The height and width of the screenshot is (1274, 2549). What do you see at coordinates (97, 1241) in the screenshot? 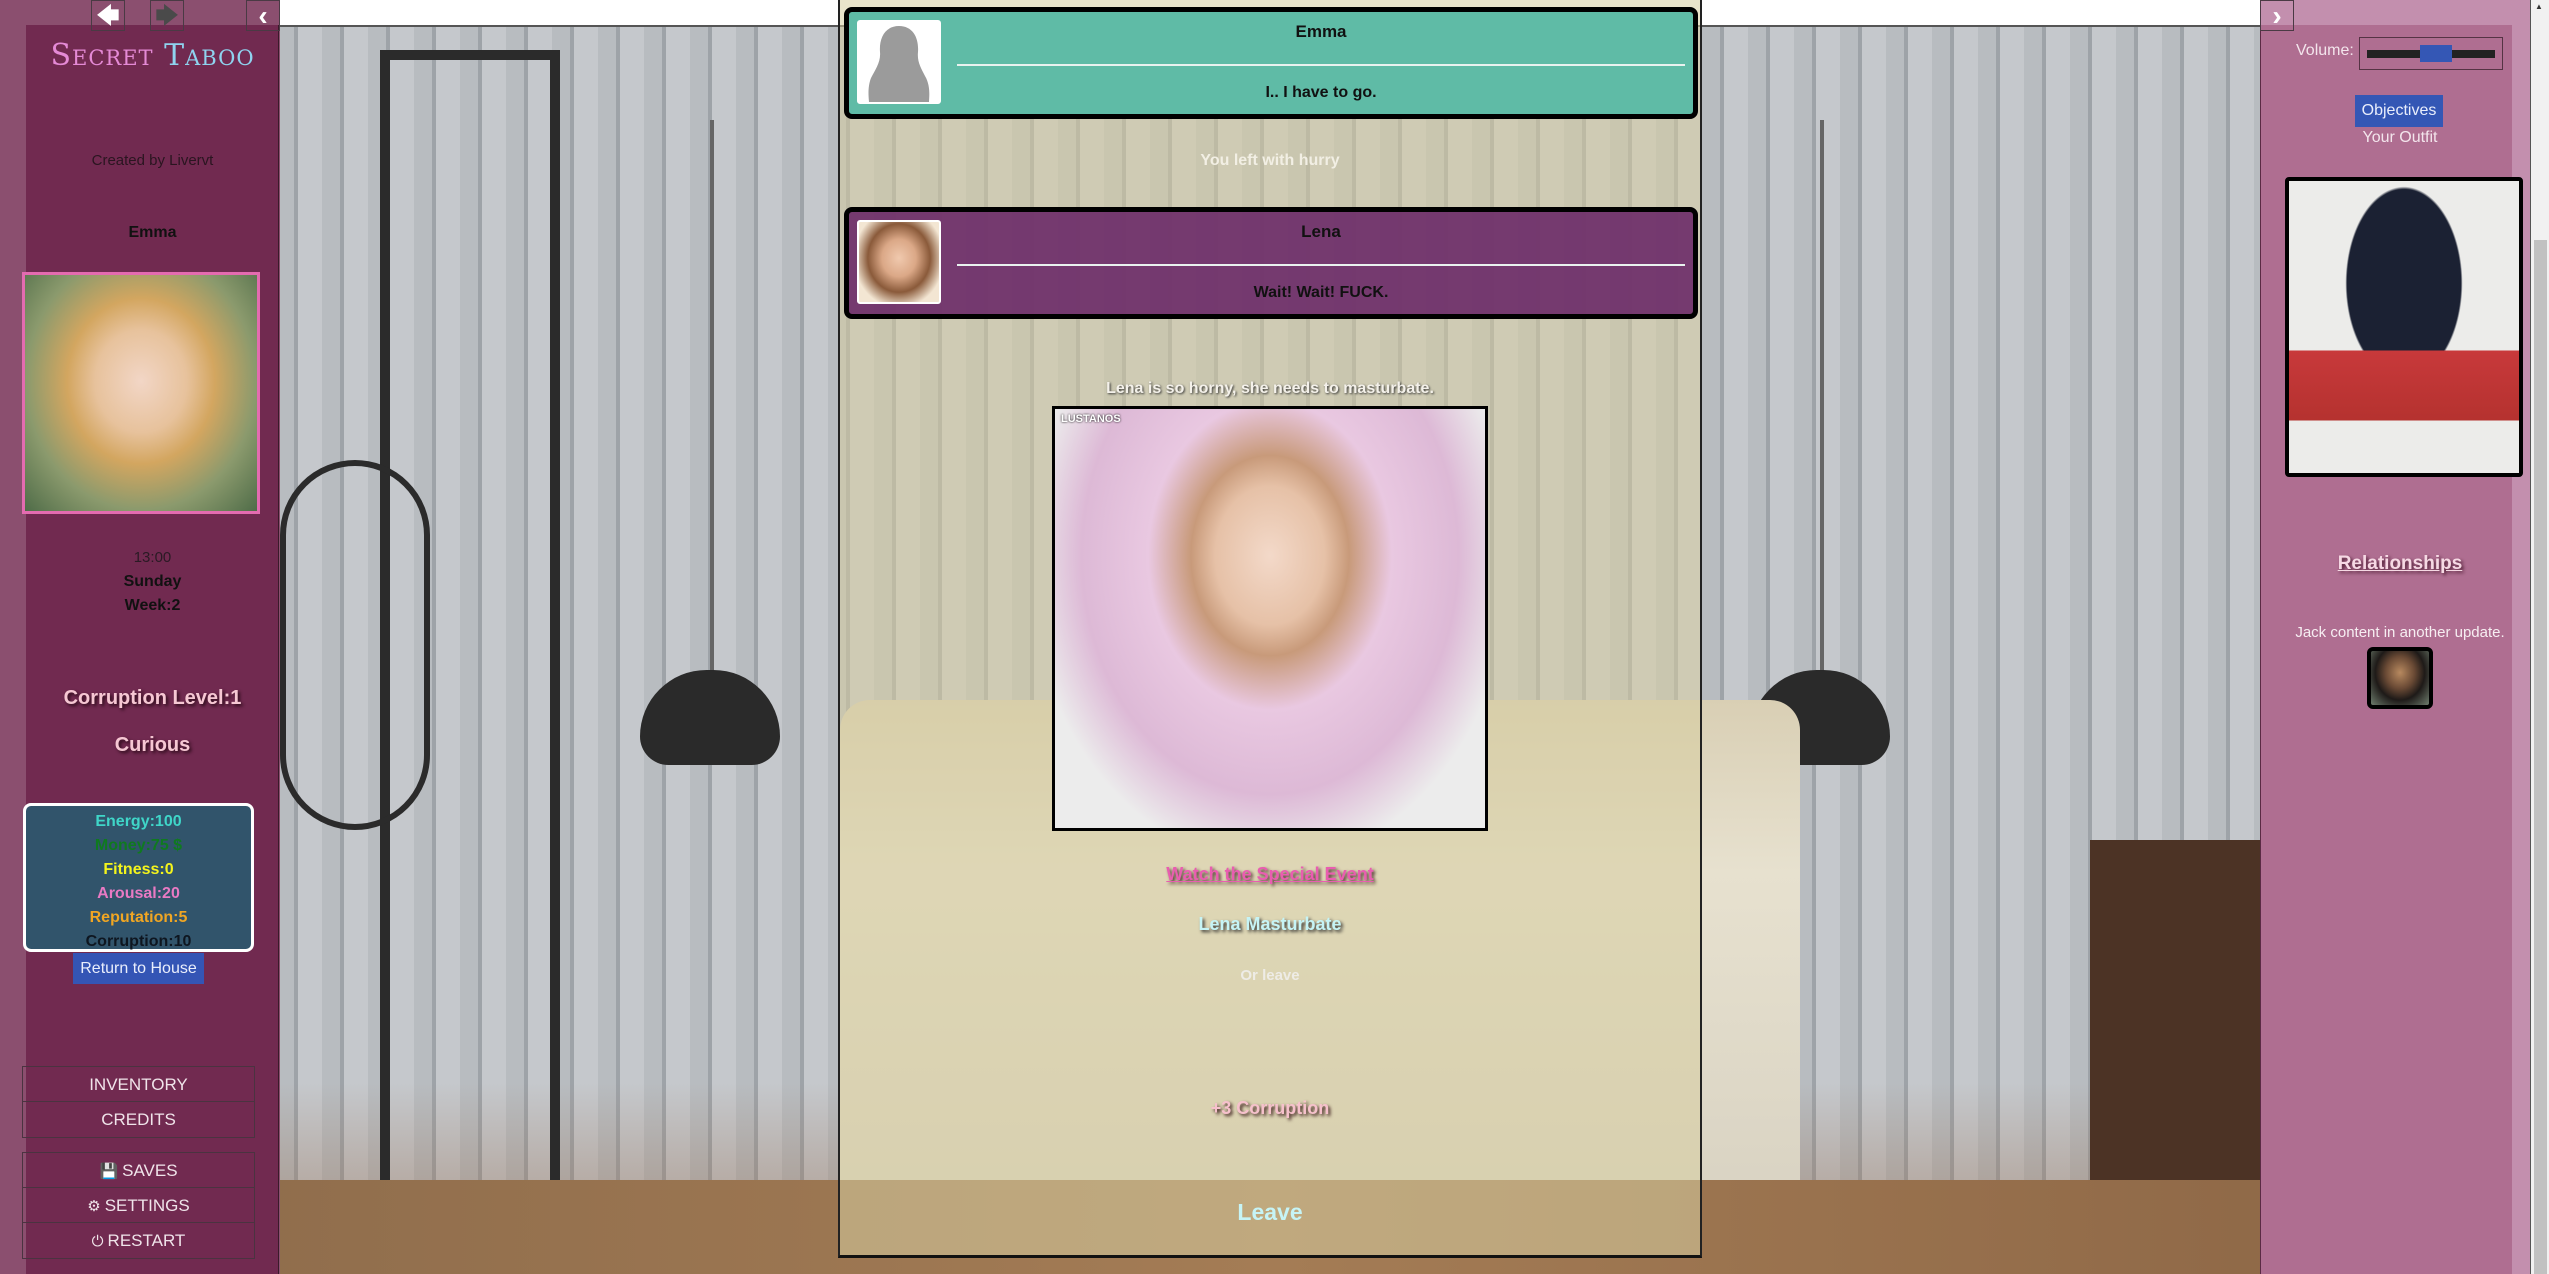
I see `power-icon: ⏻` at bounding box center [97, 1241].